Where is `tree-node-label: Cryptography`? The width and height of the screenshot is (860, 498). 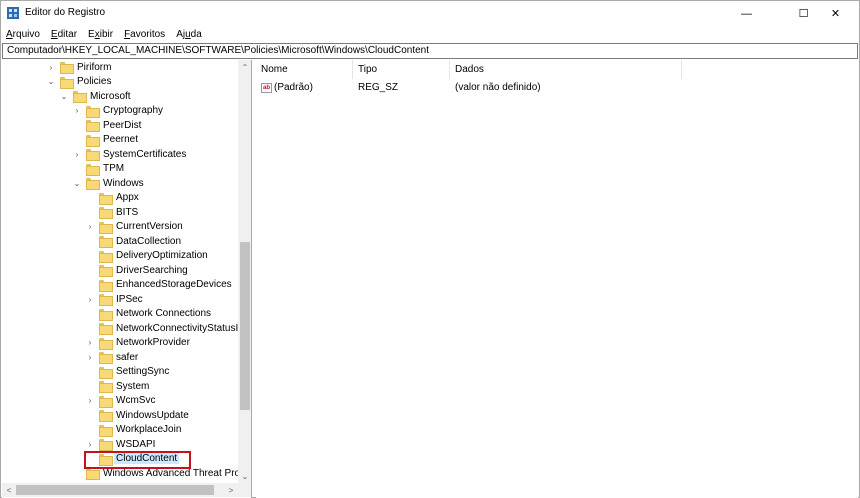 tree-node-label: Cryptography is located at coordinates (133, 111).